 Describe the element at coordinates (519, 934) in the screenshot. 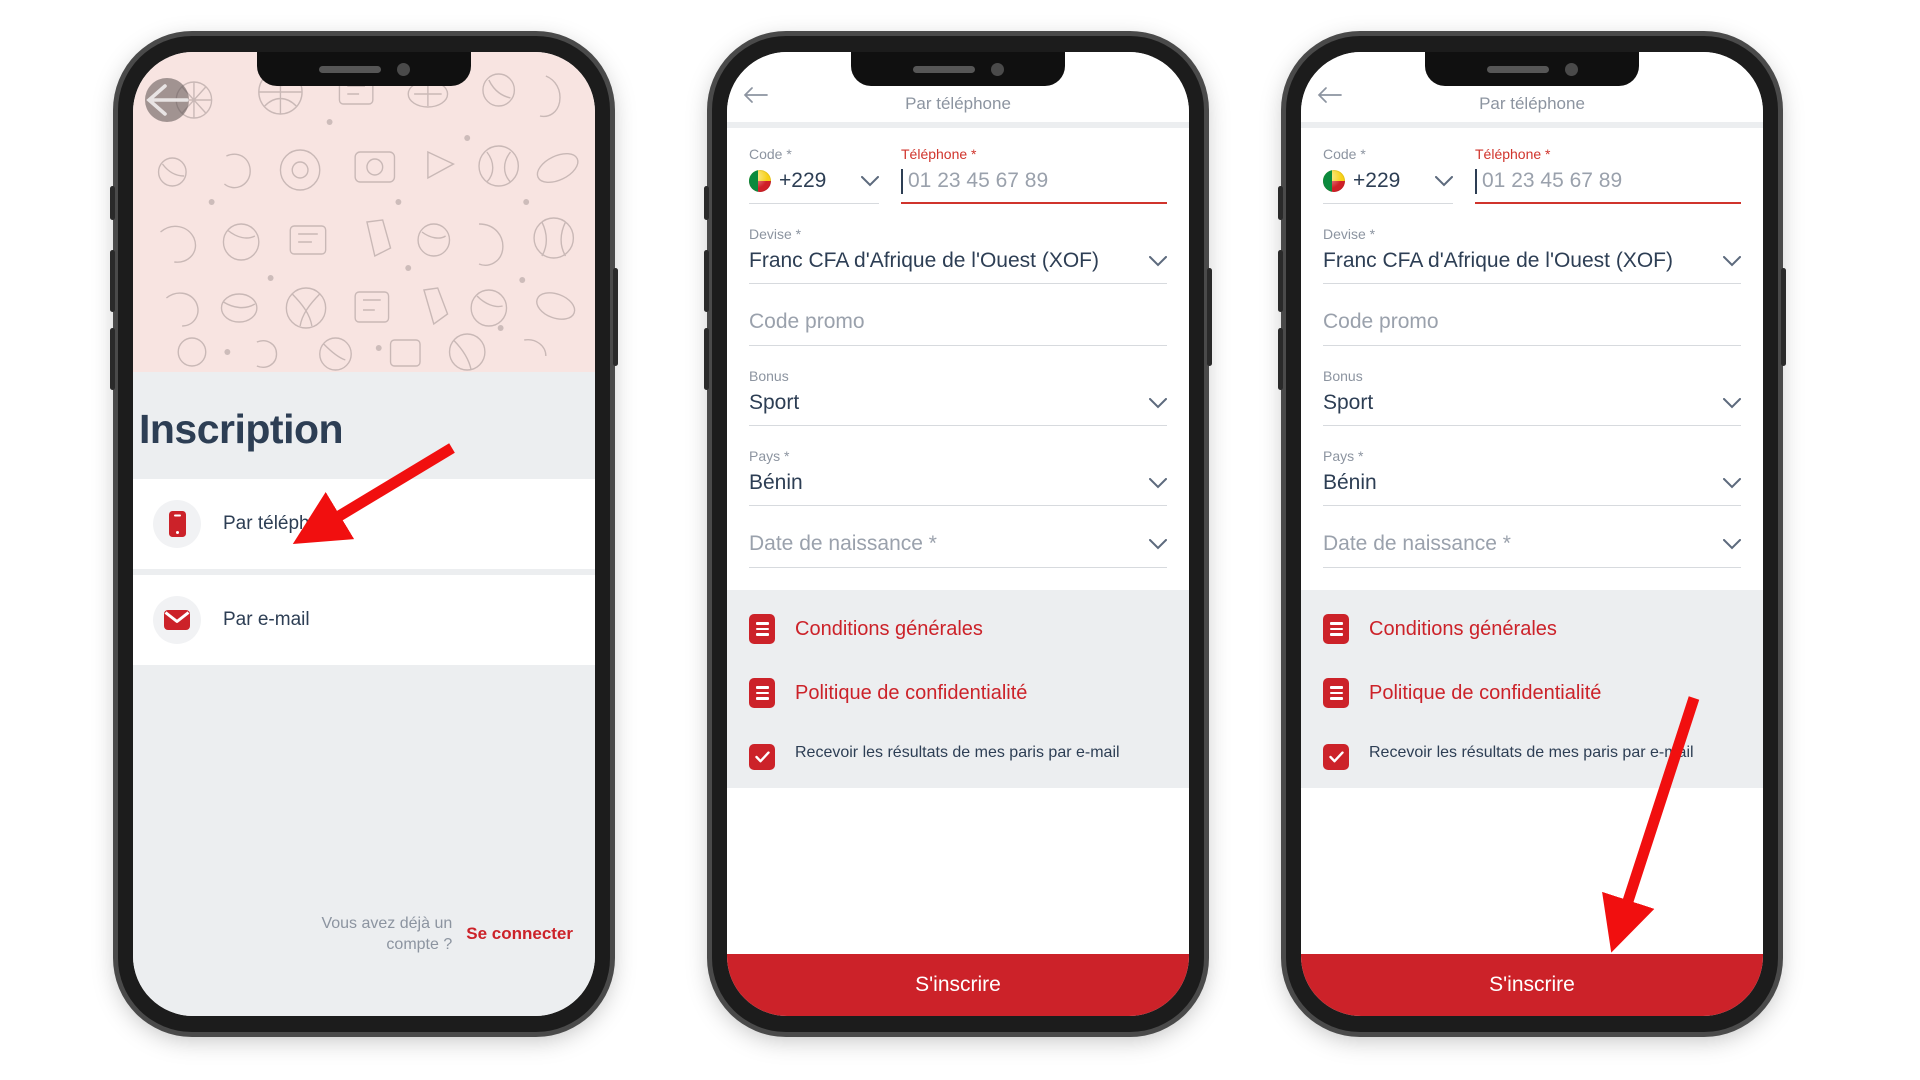

I see `se-connecter-link: Se connecter` at that location.